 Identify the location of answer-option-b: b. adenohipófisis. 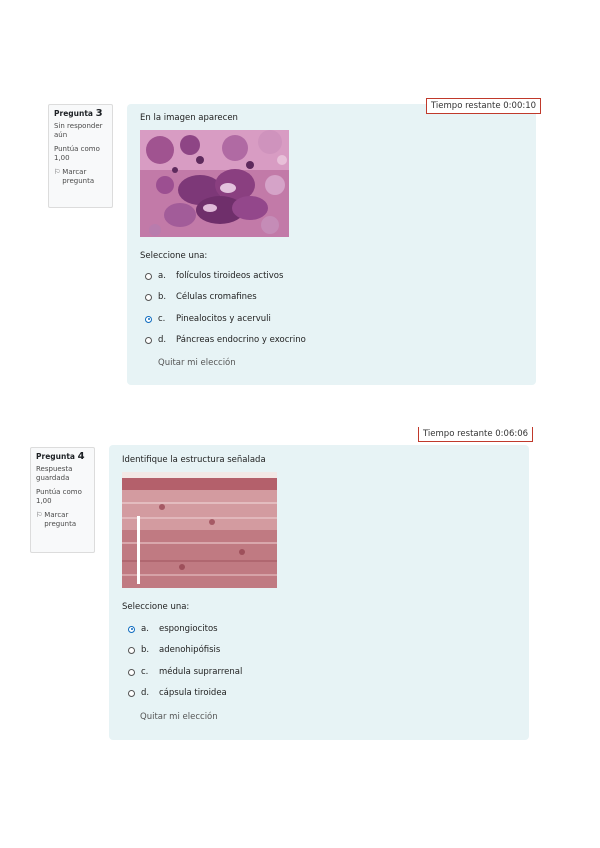
(174, 650).